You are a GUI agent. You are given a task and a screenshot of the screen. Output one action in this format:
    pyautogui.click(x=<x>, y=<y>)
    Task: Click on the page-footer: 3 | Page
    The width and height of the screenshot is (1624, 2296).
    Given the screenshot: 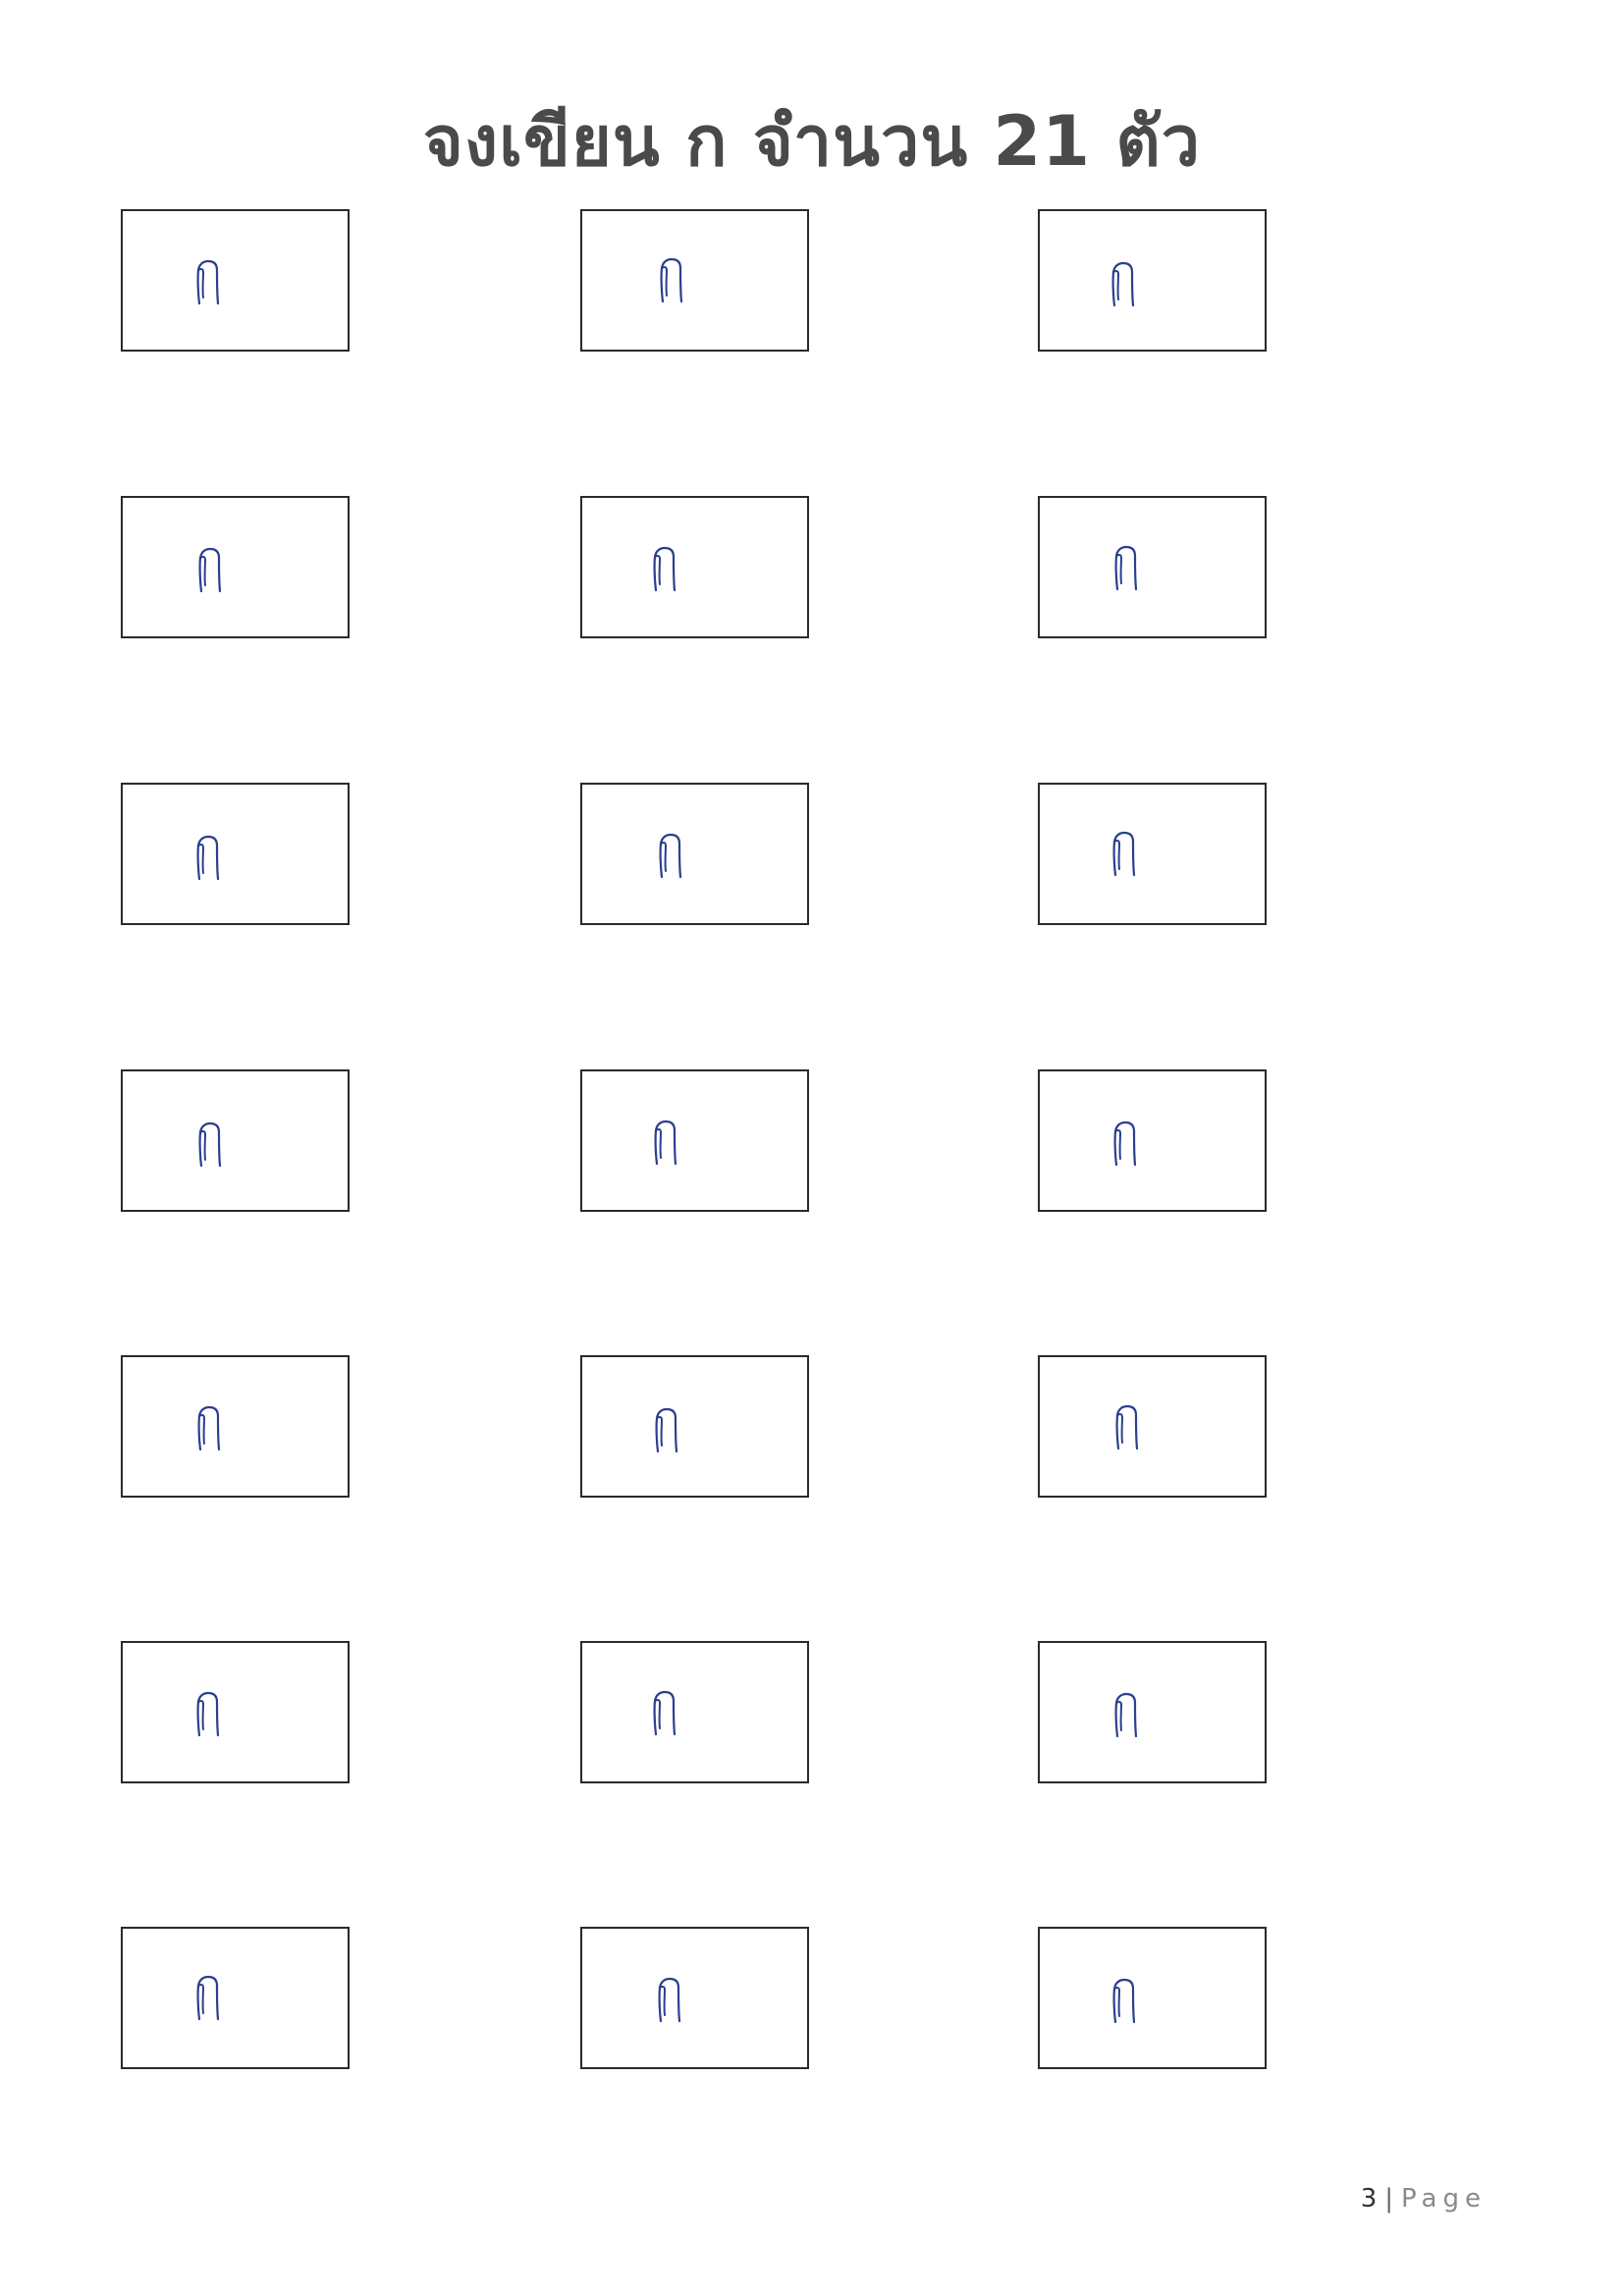 What is the action you would take?
    pyautogui.click(x=1424, y=2199)
    